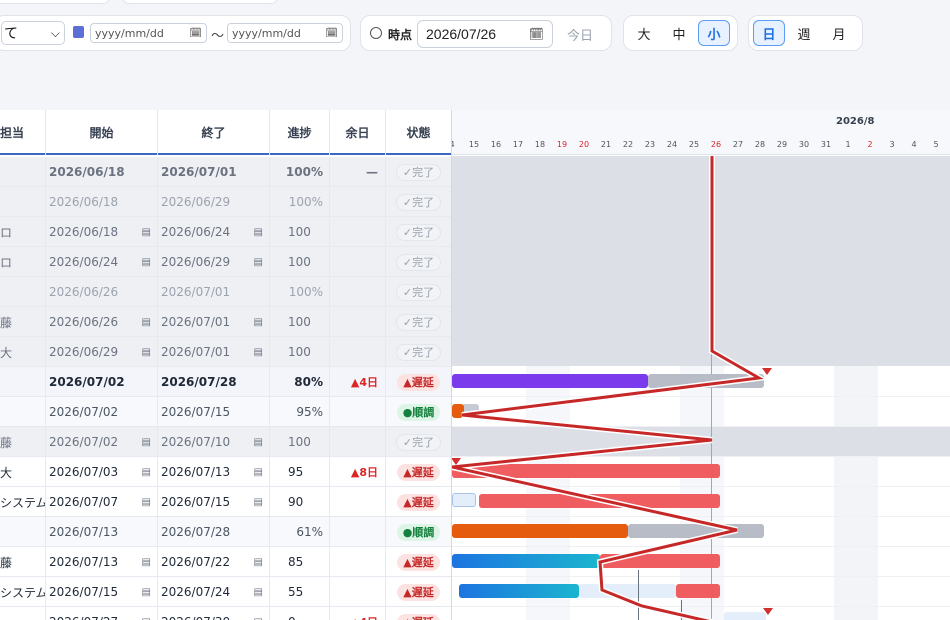 The height and width of the screenshot is (620, 950). Describe the element at coordinates (102, 322) in the screenshot. I see `start-cell: 2026/06/26 ▤` at that location.